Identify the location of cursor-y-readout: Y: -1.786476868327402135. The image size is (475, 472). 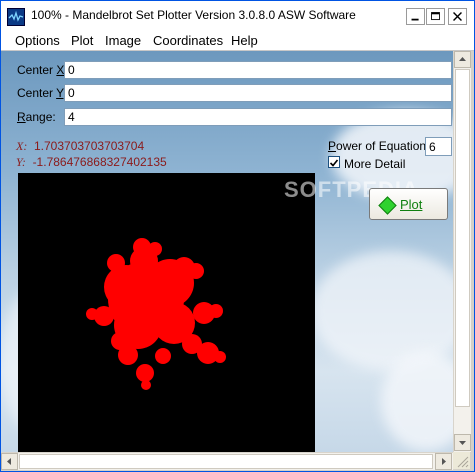
(91, 162).